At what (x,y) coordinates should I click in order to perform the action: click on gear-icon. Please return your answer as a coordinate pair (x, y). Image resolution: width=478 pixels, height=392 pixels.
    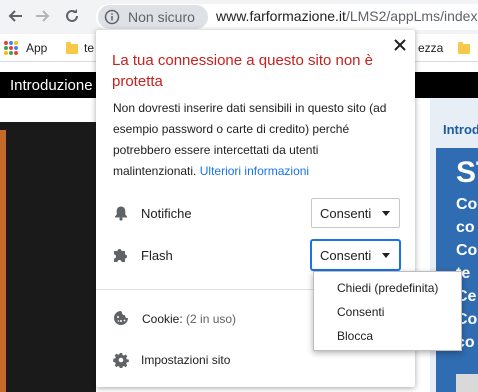
    Looking at the image, I should click on (121, 360).